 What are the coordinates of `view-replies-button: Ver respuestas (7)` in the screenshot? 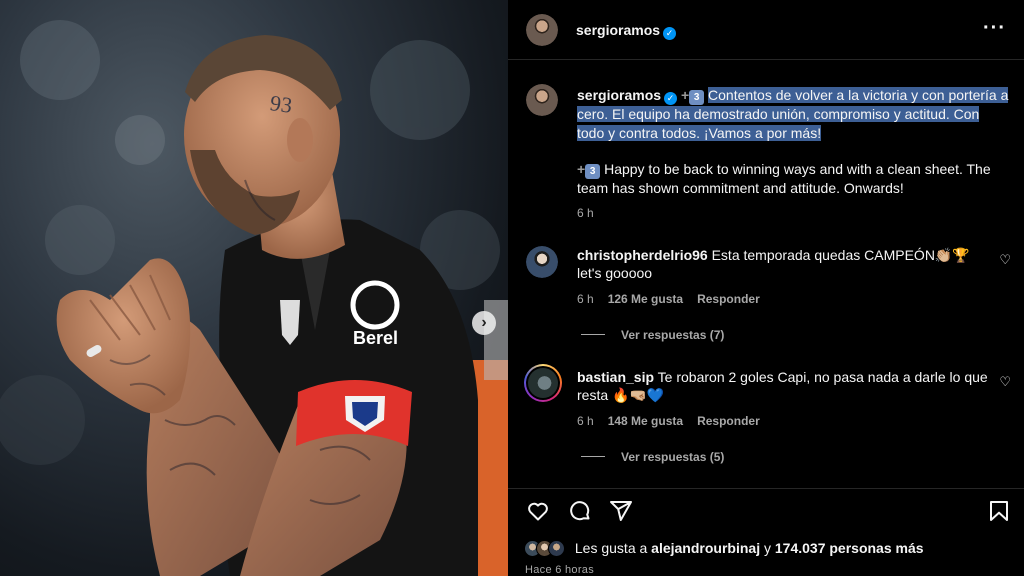 It's located at (652, 335).